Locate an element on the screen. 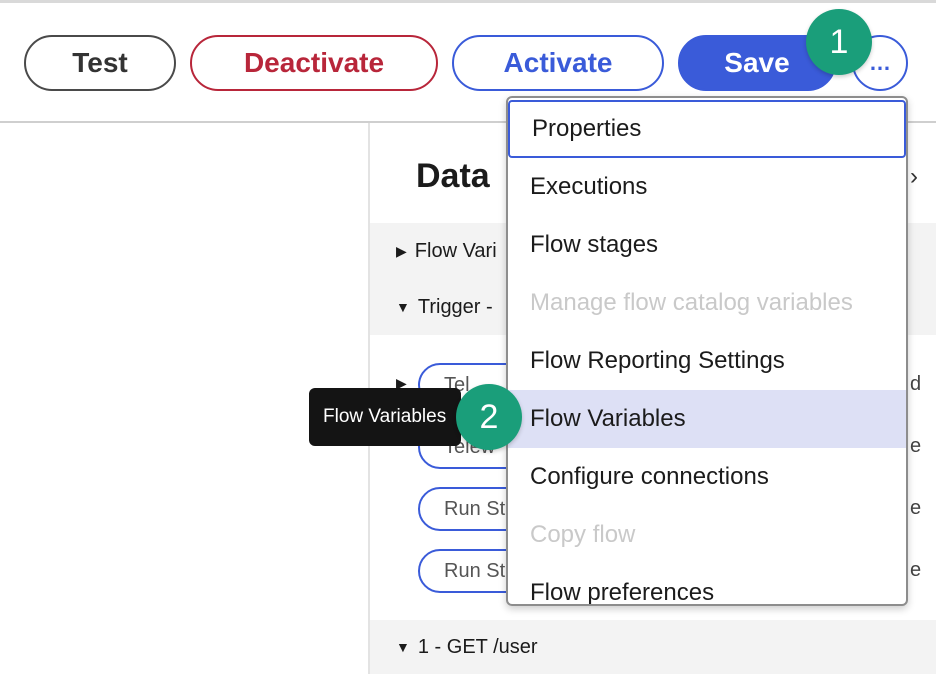 This screenshot has height=674, width=936. get-user-row: ▼ 1 - GET /user is located at coordinates (653, 647).